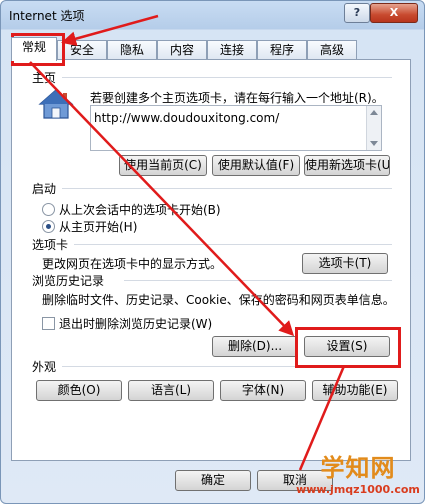 The height and width of the screenshot is (504, 425). Describe the element at coordinates (218, 300) in the screenshot. I see `history-description: 删除临时文件、历史记录、Cookie、保存的密码和网页表单信息。` at that location.